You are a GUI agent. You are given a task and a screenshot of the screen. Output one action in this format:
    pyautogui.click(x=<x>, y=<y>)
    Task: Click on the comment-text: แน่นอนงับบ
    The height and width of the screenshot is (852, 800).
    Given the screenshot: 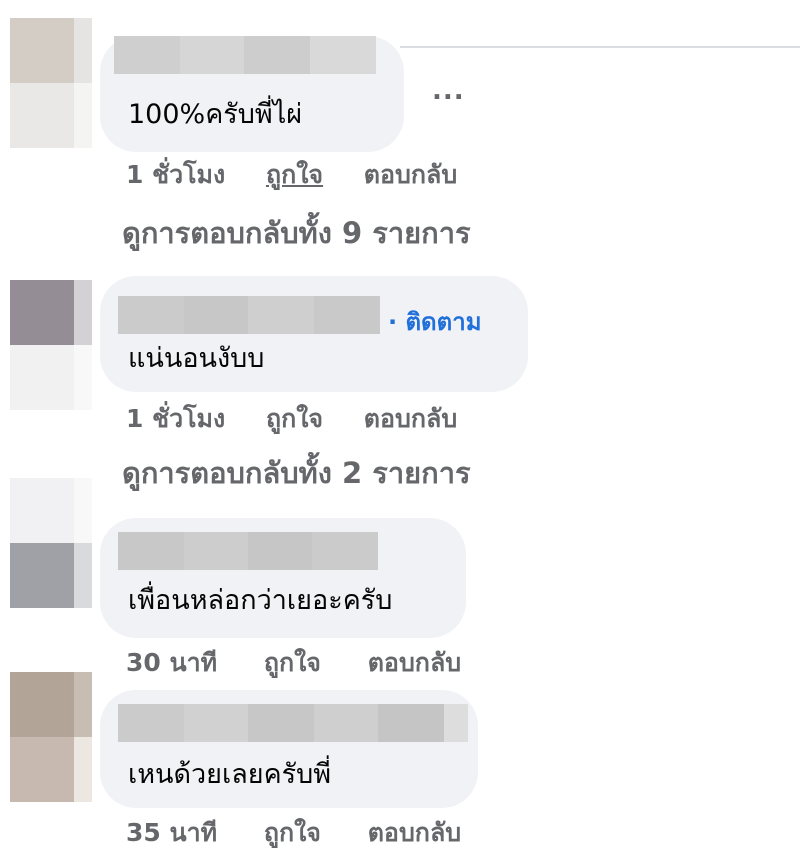 What is the action you would take?
    pyautogui.click(x=196, y=358)
    